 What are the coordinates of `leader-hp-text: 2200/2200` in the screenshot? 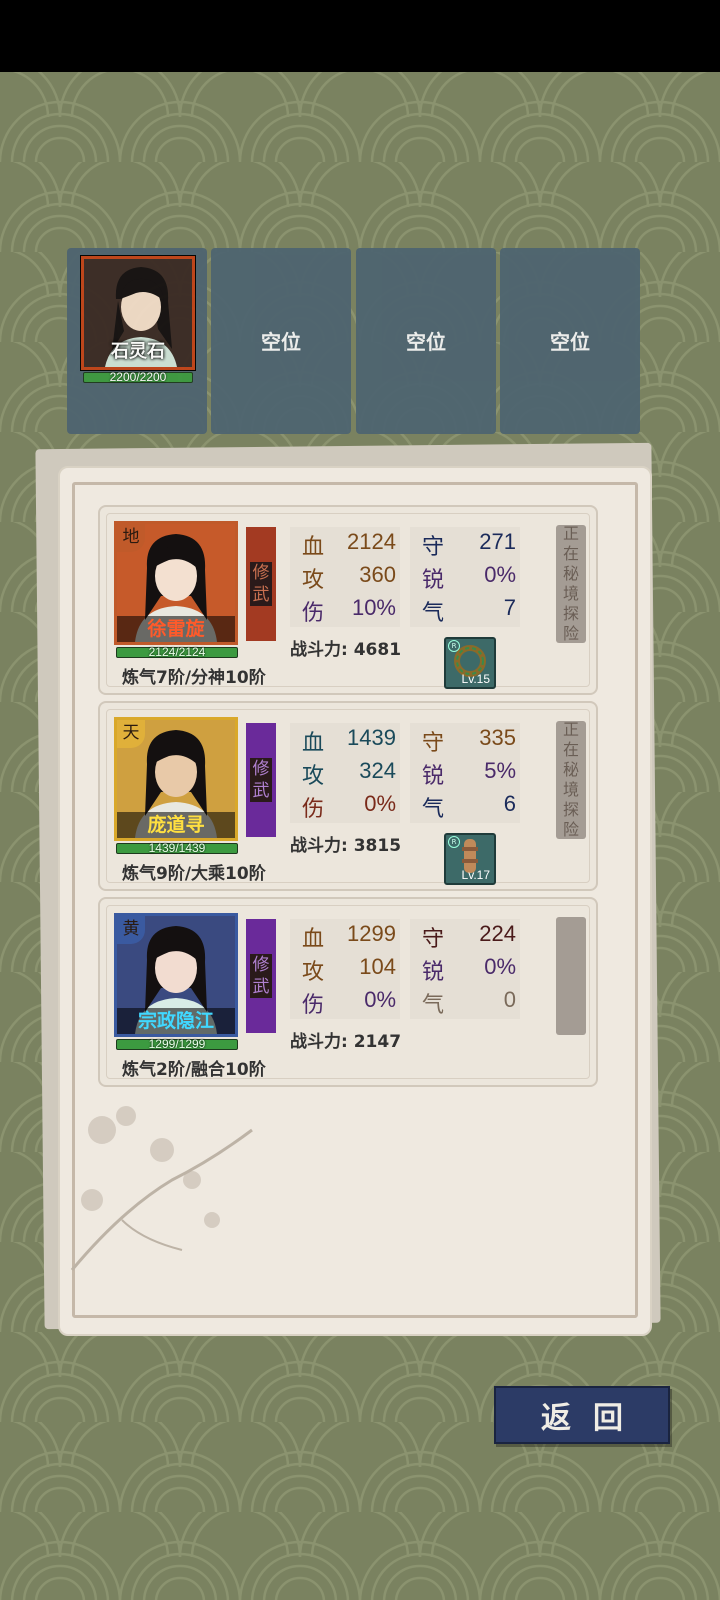 It's located at (138, 377).